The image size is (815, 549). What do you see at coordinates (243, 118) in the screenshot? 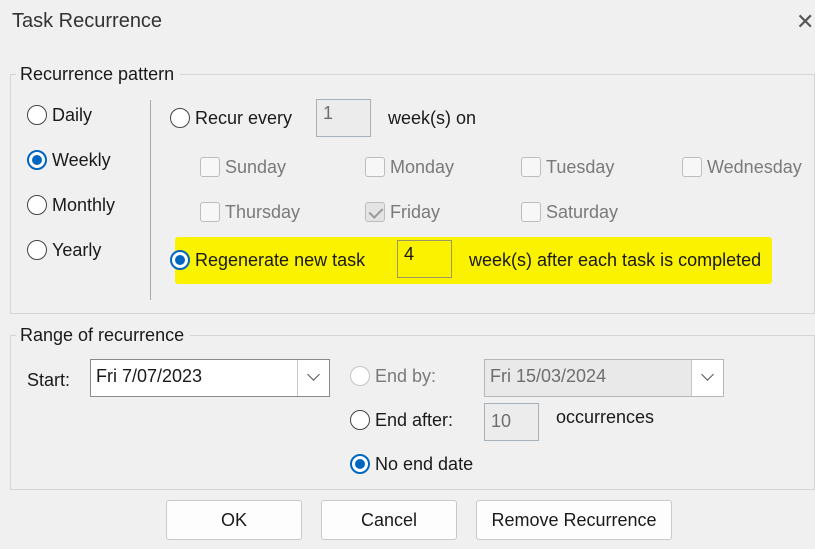
I see `recur-every-label: Recur every` at bounding box center [243, 118].